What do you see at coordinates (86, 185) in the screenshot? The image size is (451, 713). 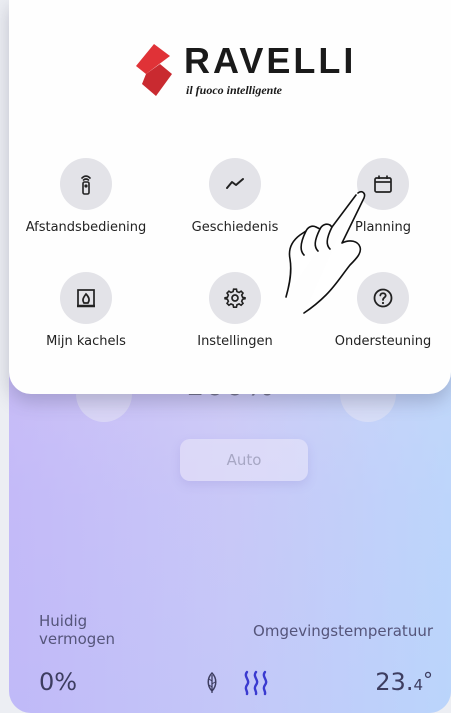 I see `remote-icon` at bounding box center [86, 185].